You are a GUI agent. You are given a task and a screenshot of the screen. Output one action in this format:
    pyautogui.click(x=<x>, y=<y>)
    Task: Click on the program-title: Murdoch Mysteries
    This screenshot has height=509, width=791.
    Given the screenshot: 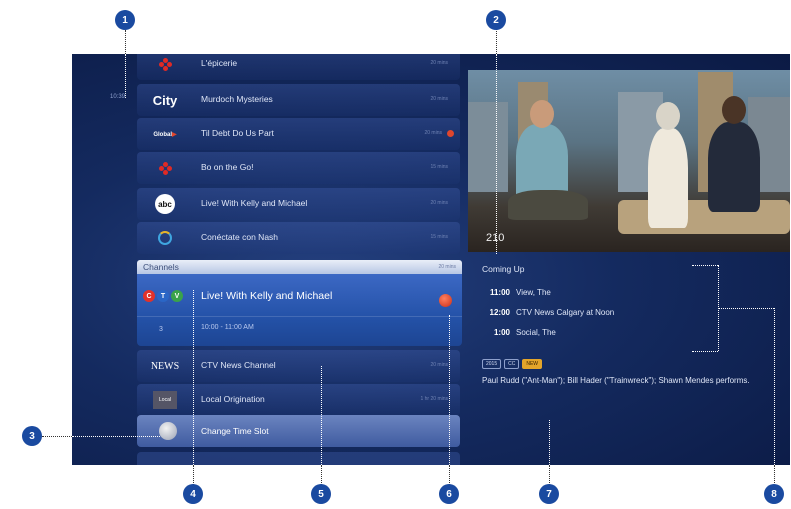 What is the action you would take?
    pyautogui.click(x=237, y=99)
    